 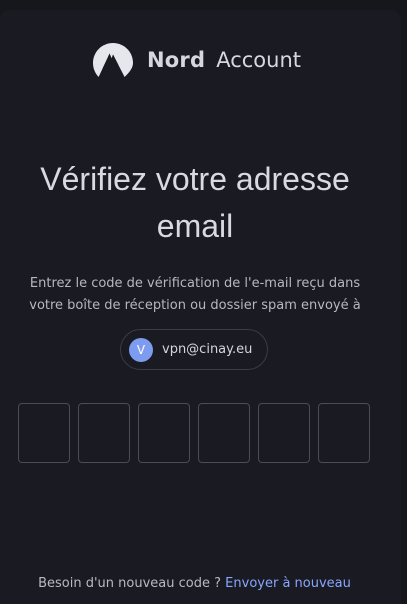 I want to click on page-title: Vérifiez votre adresse email, so click(x=195, y=203).